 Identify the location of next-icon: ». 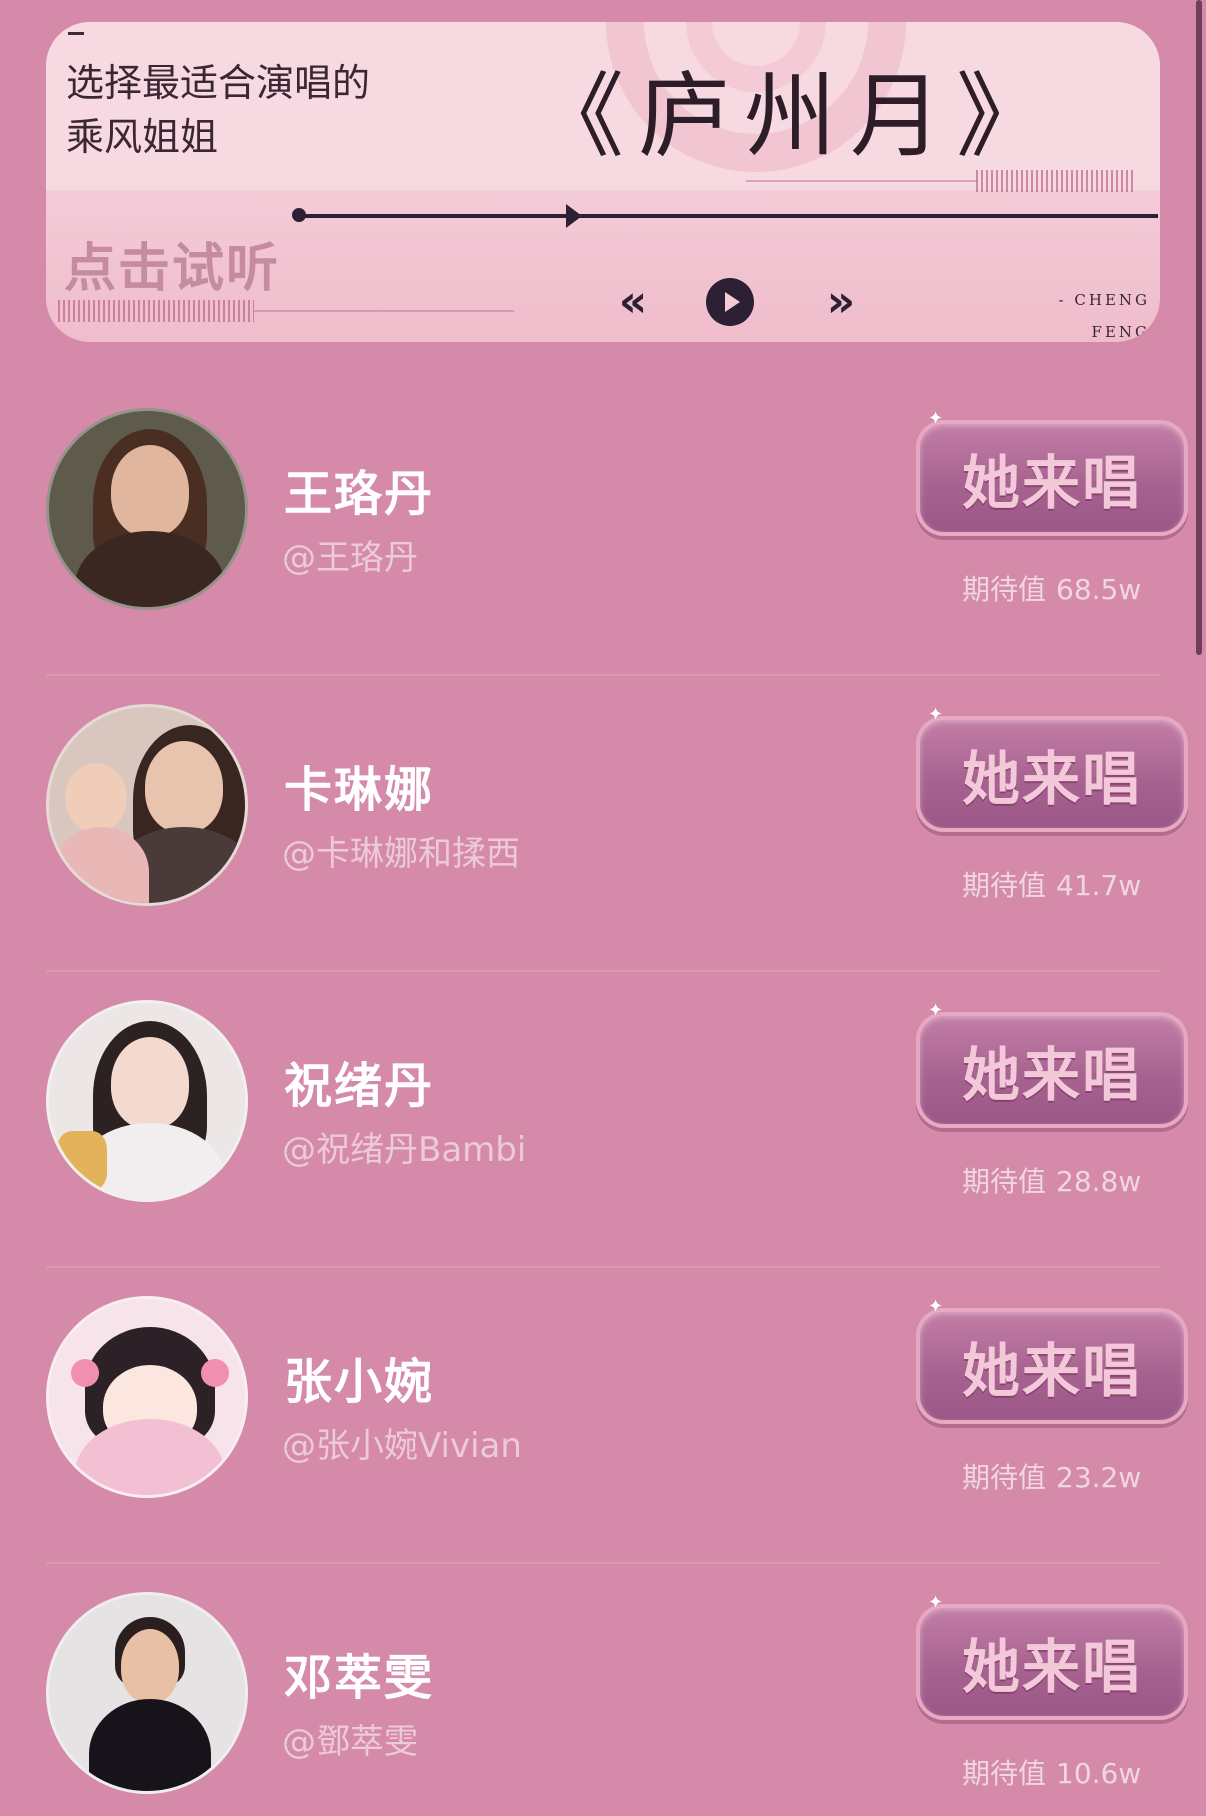
(841, 301).